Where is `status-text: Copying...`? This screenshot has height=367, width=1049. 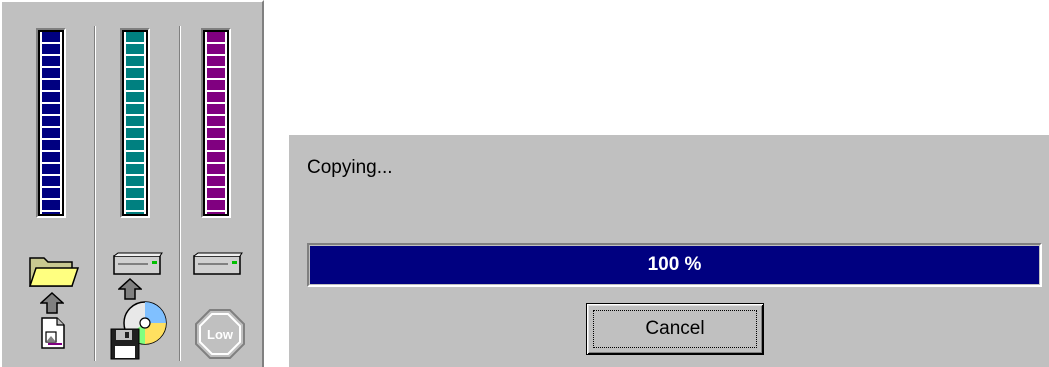
status-text: Copying... is located at coordinates (350, 167).